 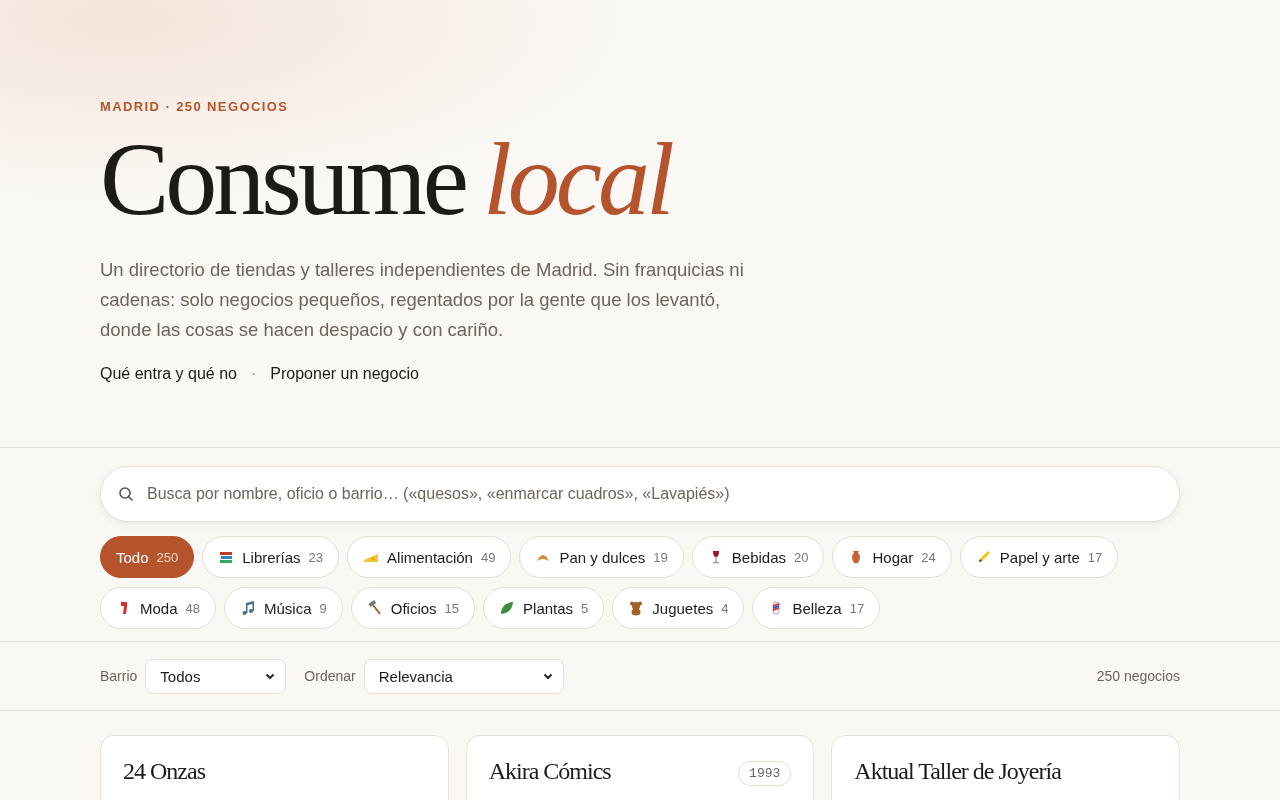 I want to click on category-chip: Pan y dulces 19, so click(x=601, y=557).